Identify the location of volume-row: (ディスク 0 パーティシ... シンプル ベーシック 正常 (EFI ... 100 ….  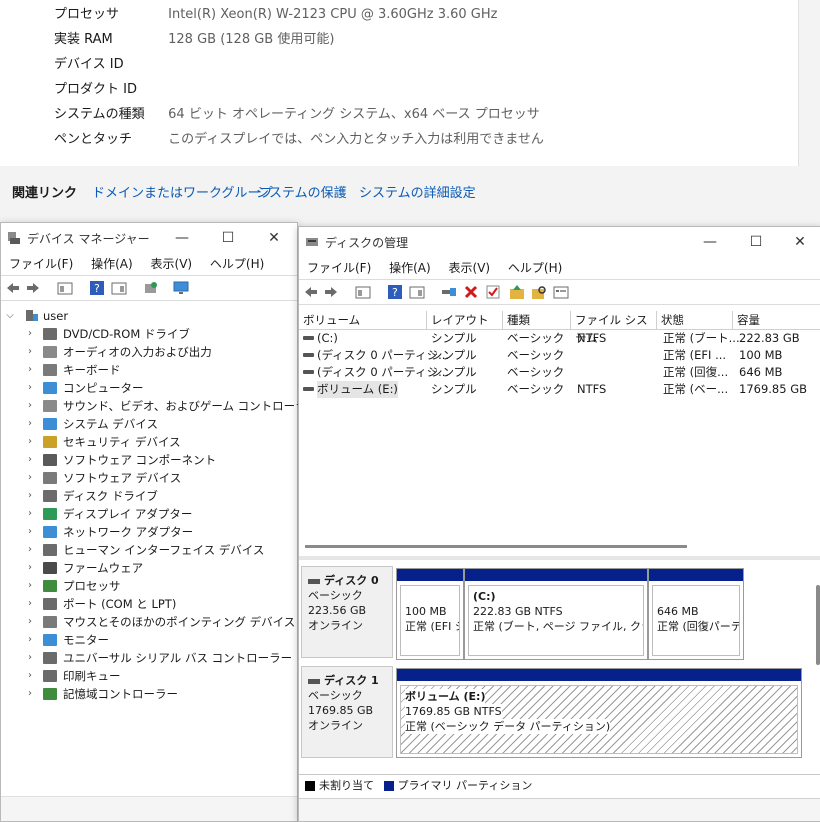
(559, 355).